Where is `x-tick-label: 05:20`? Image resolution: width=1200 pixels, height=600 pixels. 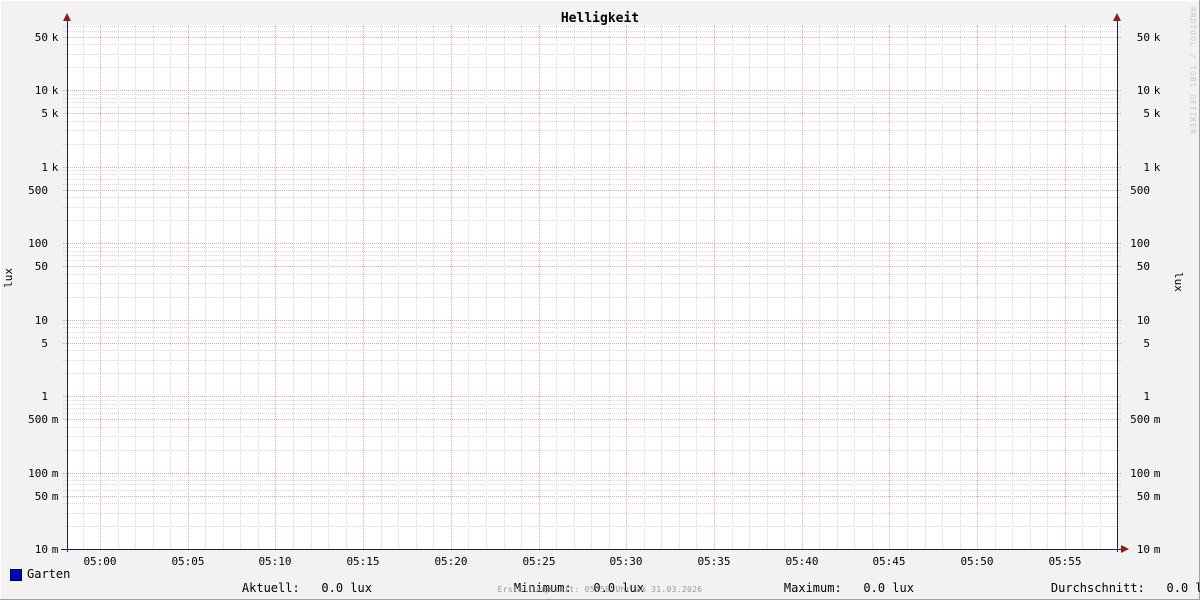
x-tick-label: 05:20 is located at coordinates (451, 561).